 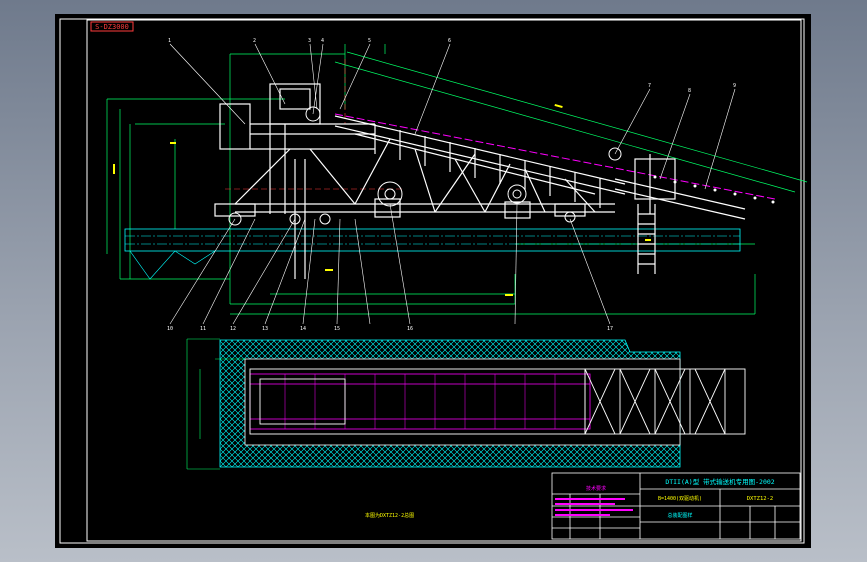 What do you see at coordinates (594, 507) in the screenshot?
I see `technical-notes` at bounding box center [594, 507].